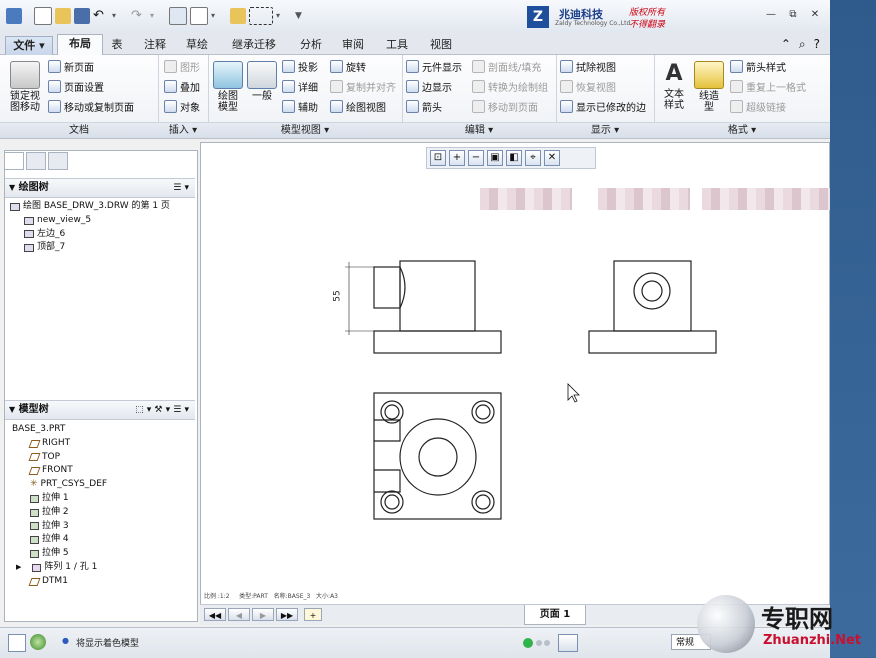 The height and width of the screenshot is (658, 876). Describe the element at coordinates (555, 615) in the screenshot. I see `page-tab-1: 页面 1` at that location.